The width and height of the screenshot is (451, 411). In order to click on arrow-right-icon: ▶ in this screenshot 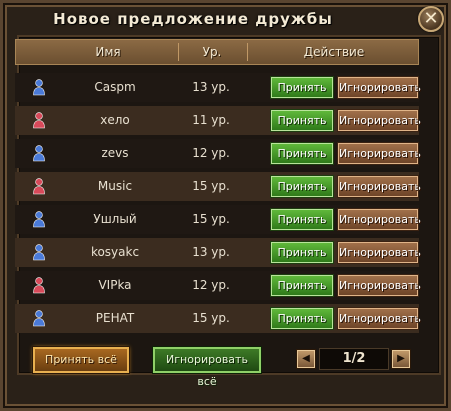, I will do `click(401, 359)`.